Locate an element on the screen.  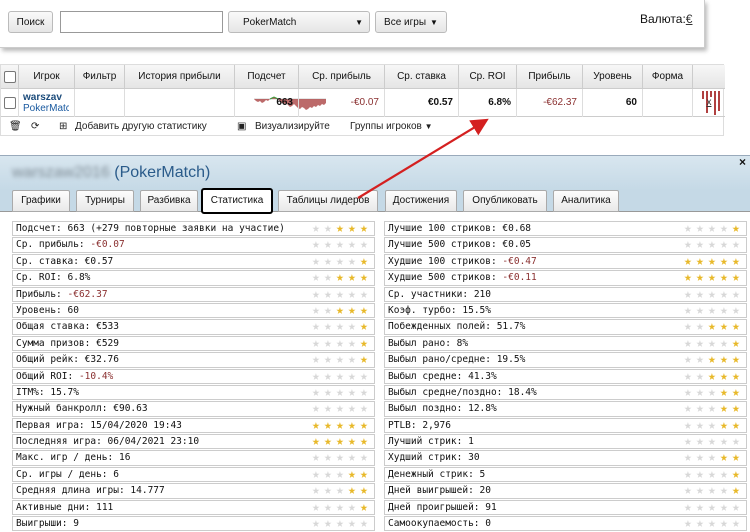
filter-cell is located at coordinates (100, 103).